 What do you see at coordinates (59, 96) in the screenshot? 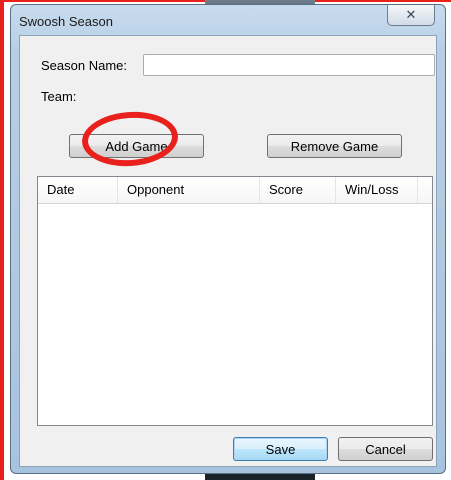
I see `team-label: Team:` at bounding box center [59, 96].